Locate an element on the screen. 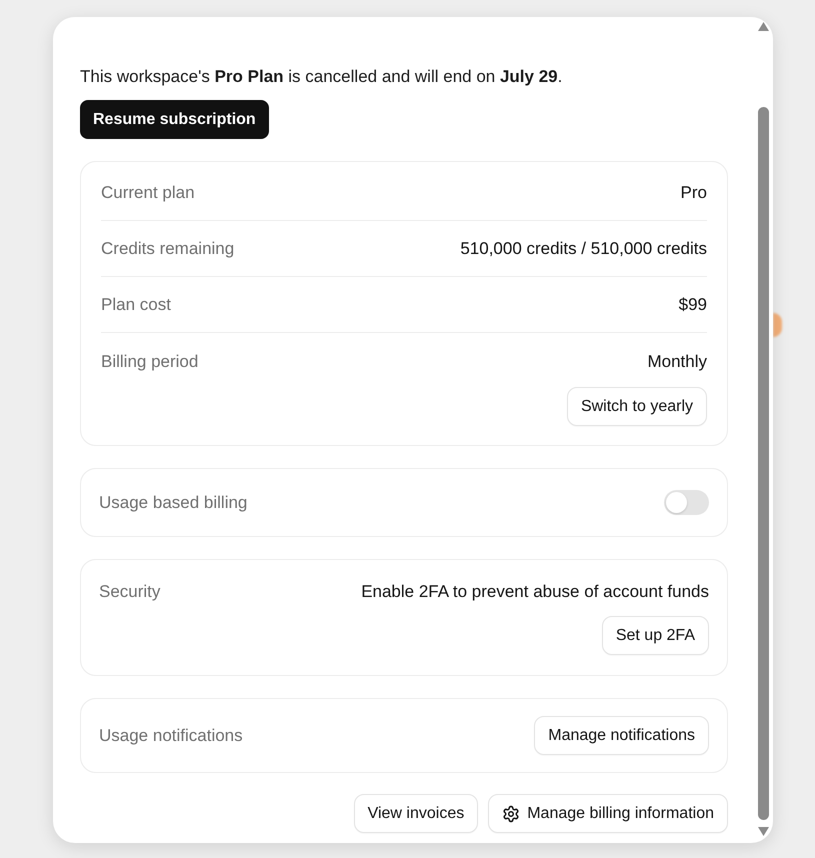 The width and height of the screenshot is (815, 858). billing-settings-button: Manage billing information is located at coordinates (608, 813).